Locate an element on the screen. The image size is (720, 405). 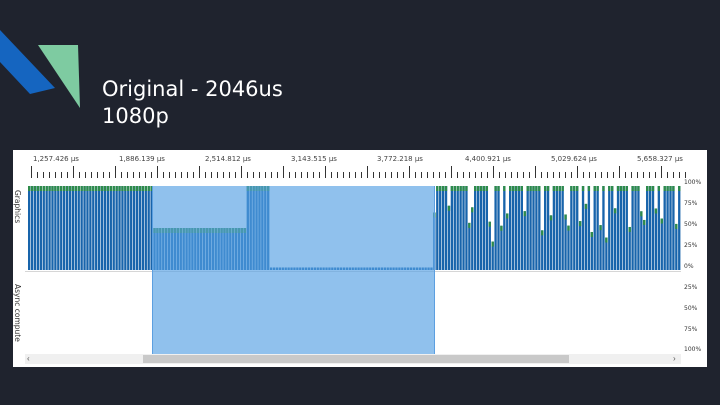
scroll-left-arrow-icon: ‹ is located at coordinates (28, 359).